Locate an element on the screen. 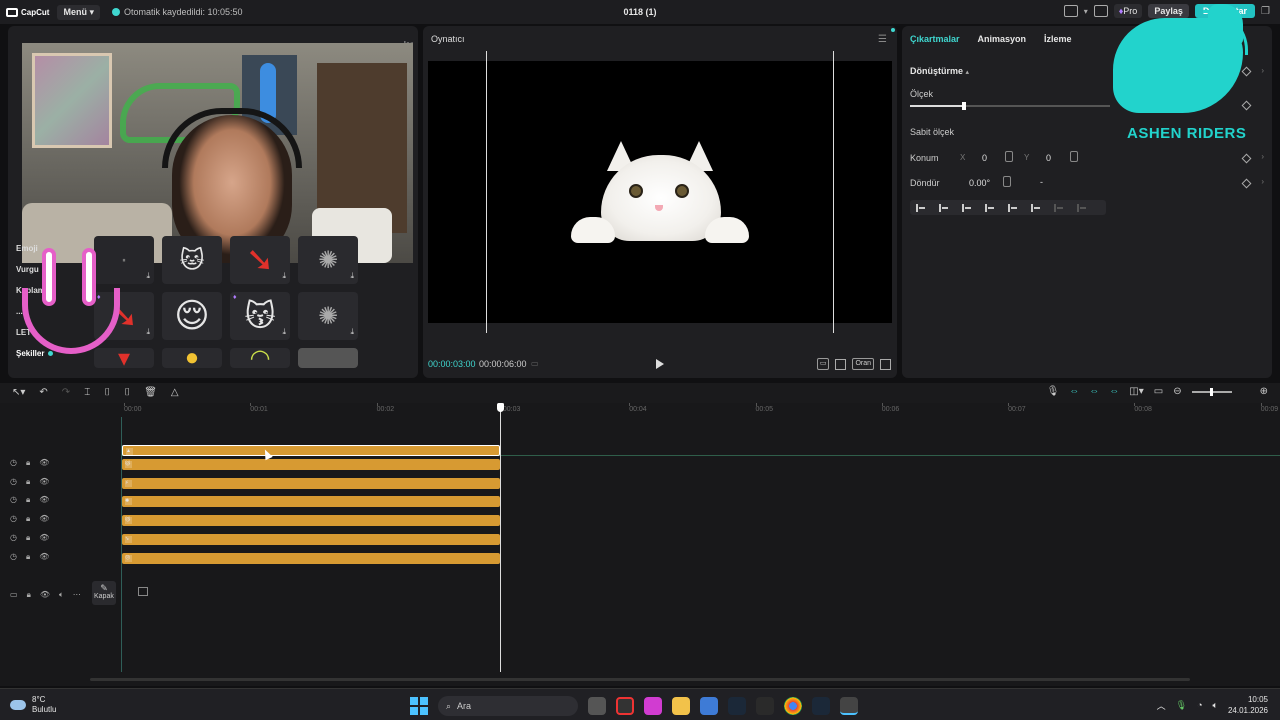  volume-icon: 🔈︎ is located at coordinates (1215, 705).